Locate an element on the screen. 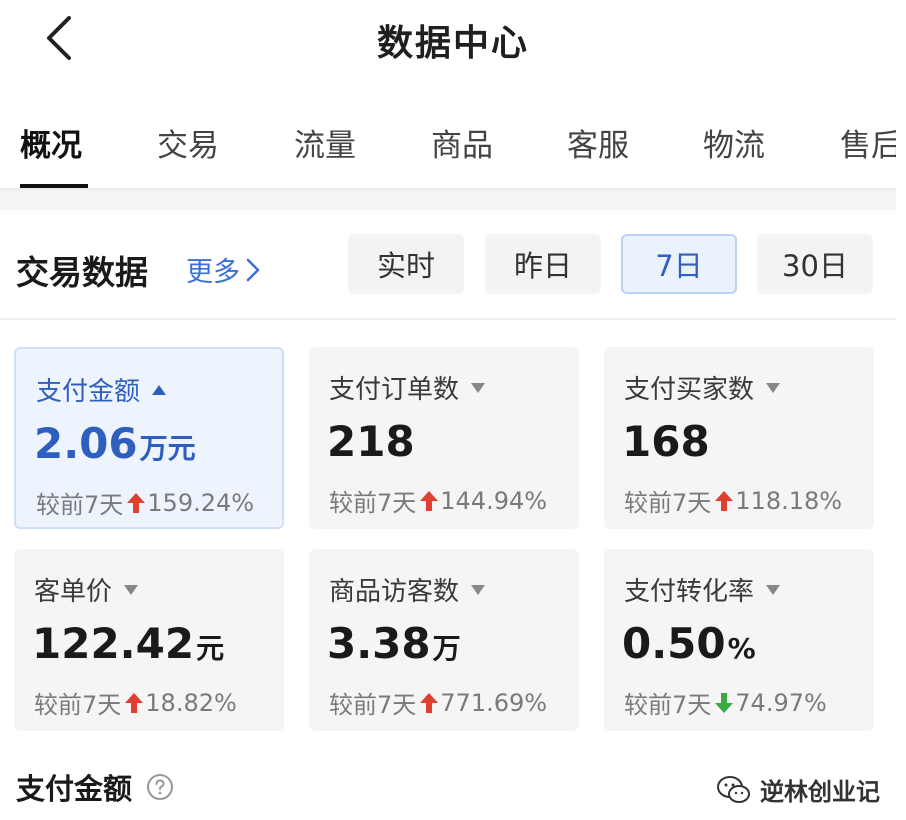 The height and width of the screenshot is (820, 906). range-30day-button: 30日 is located at coordinates (815, 264).